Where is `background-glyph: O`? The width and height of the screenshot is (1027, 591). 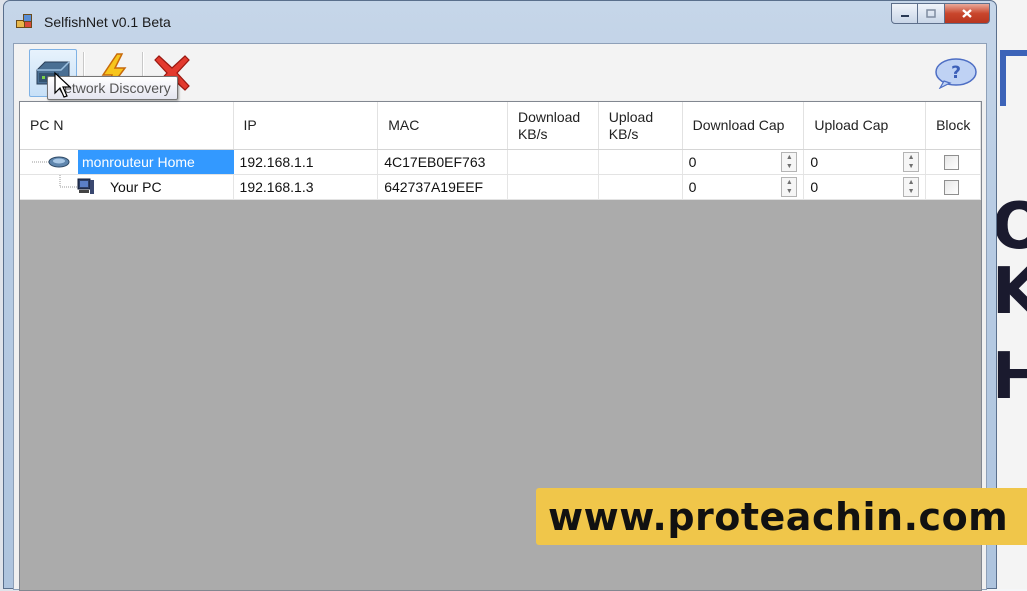
background-glyph: O is located at coordinates (1009, 227).